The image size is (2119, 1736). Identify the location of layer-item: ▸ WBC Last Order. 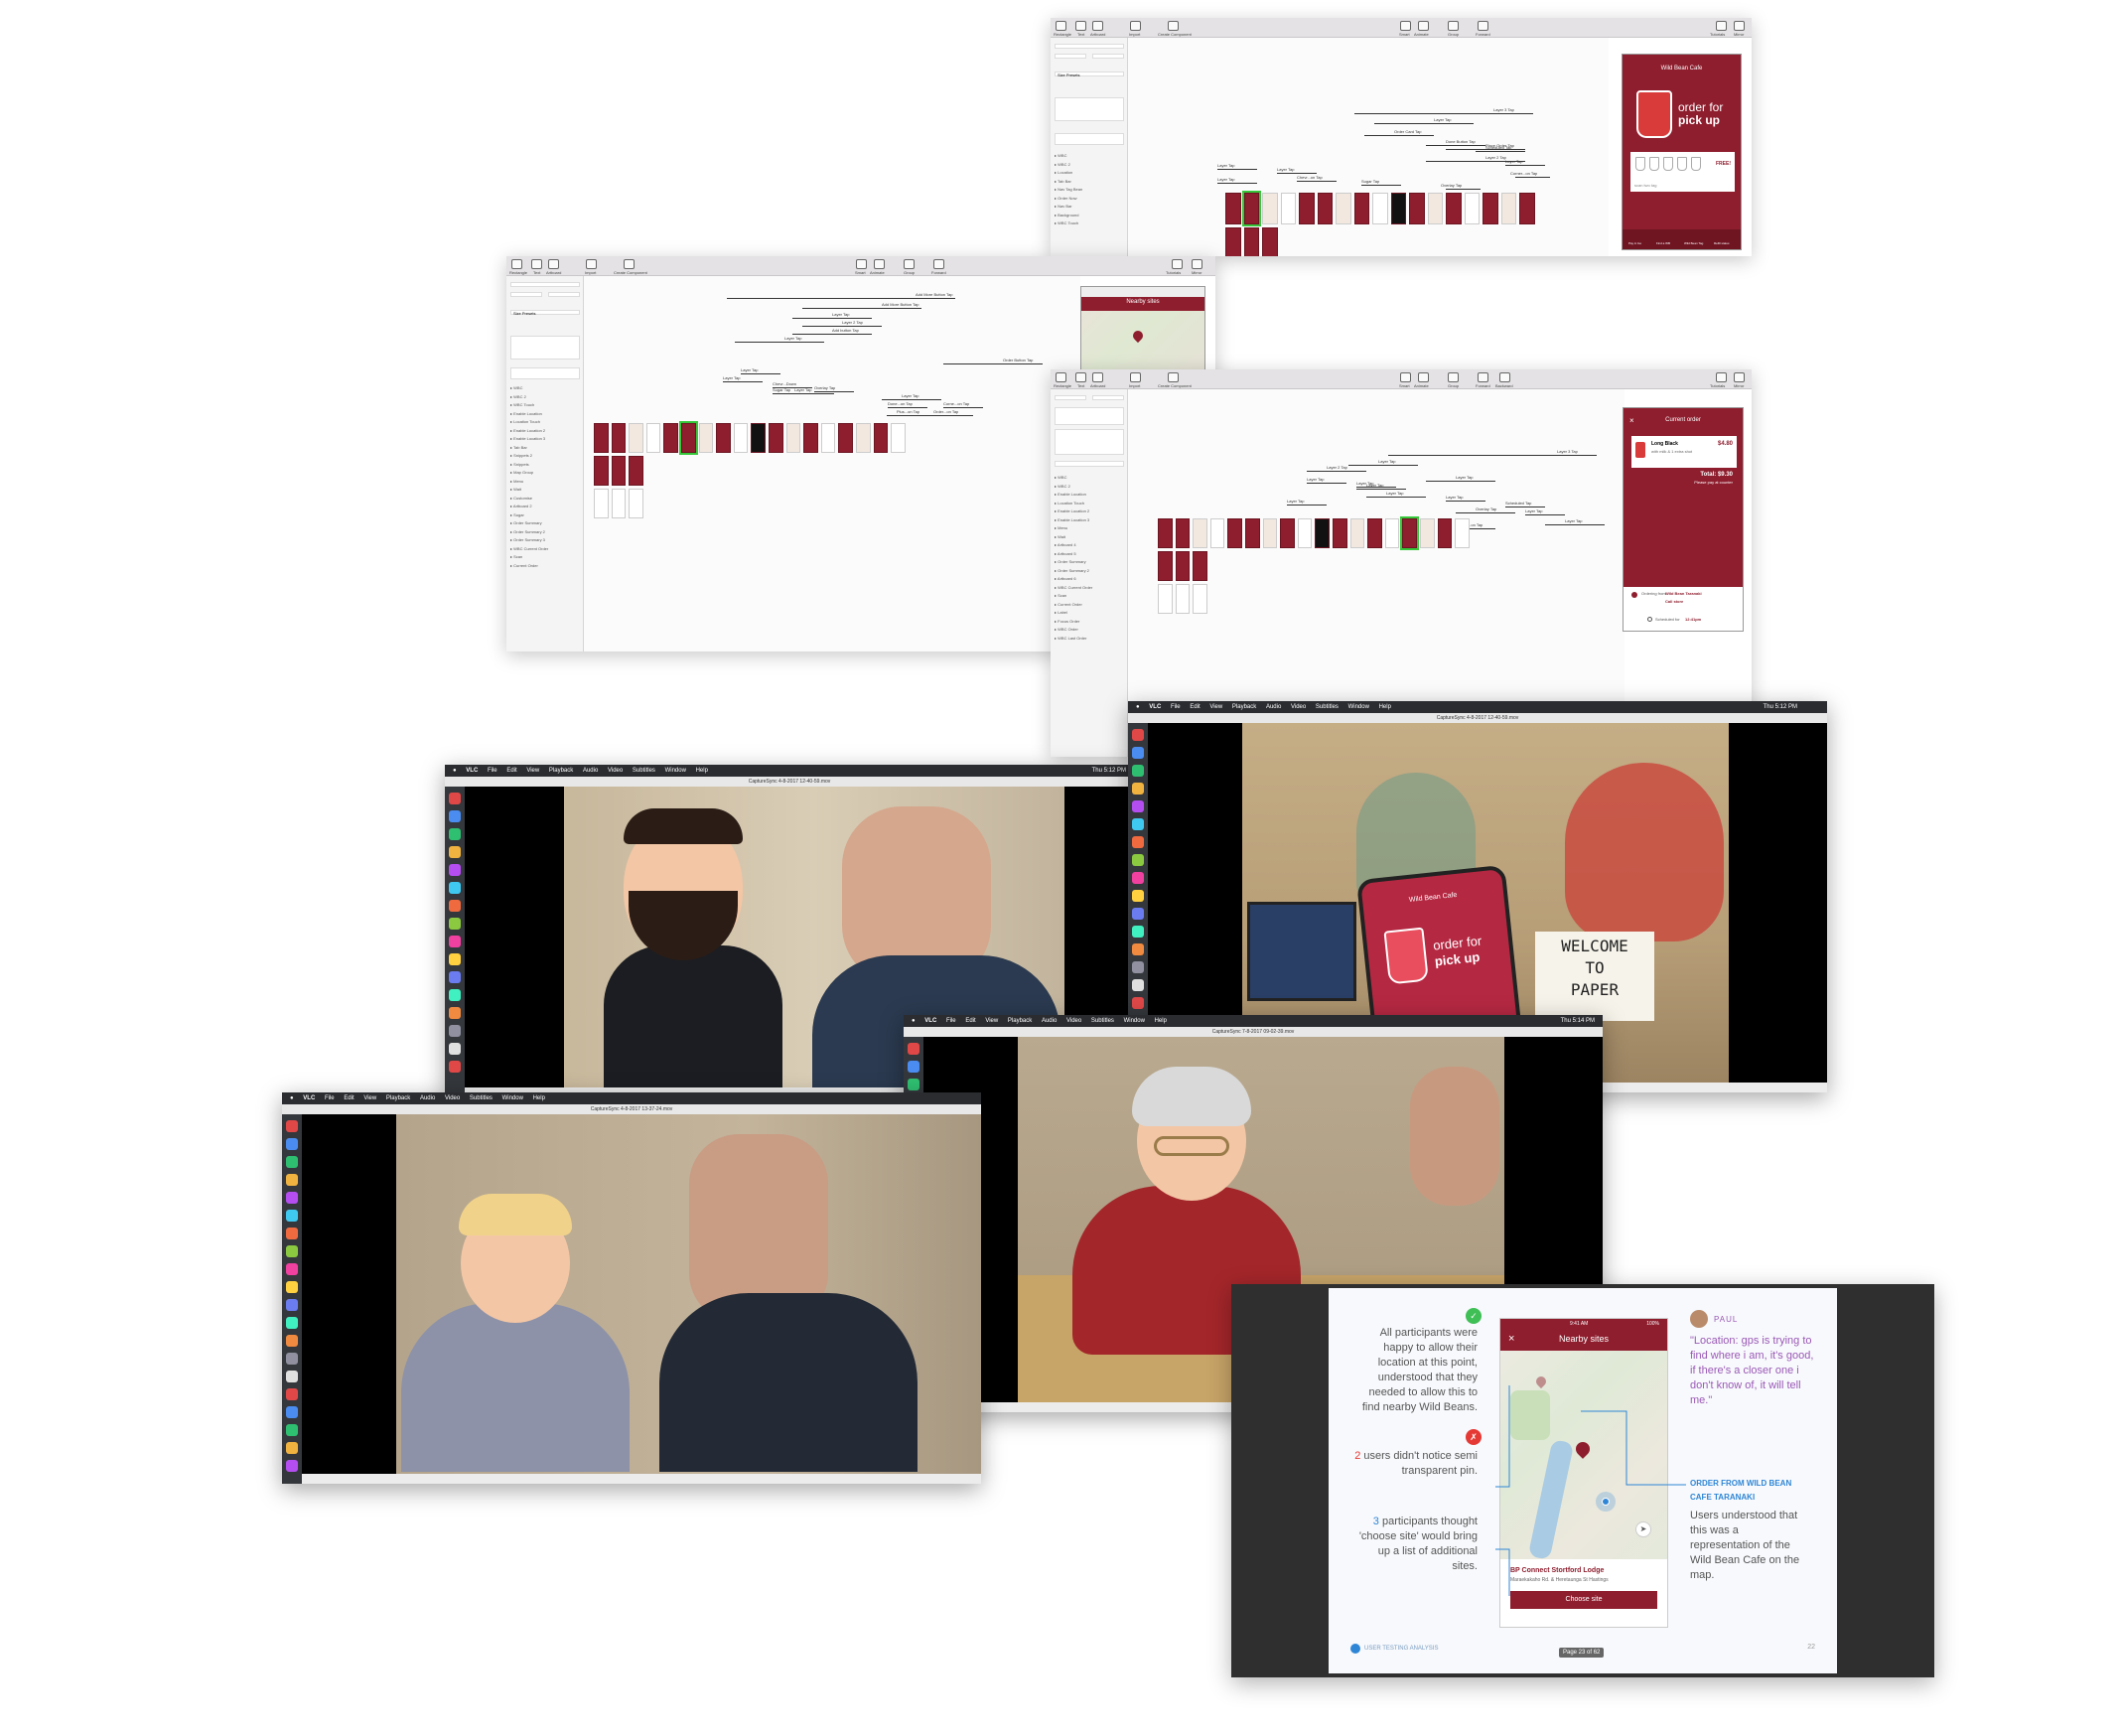
(1070, 638).